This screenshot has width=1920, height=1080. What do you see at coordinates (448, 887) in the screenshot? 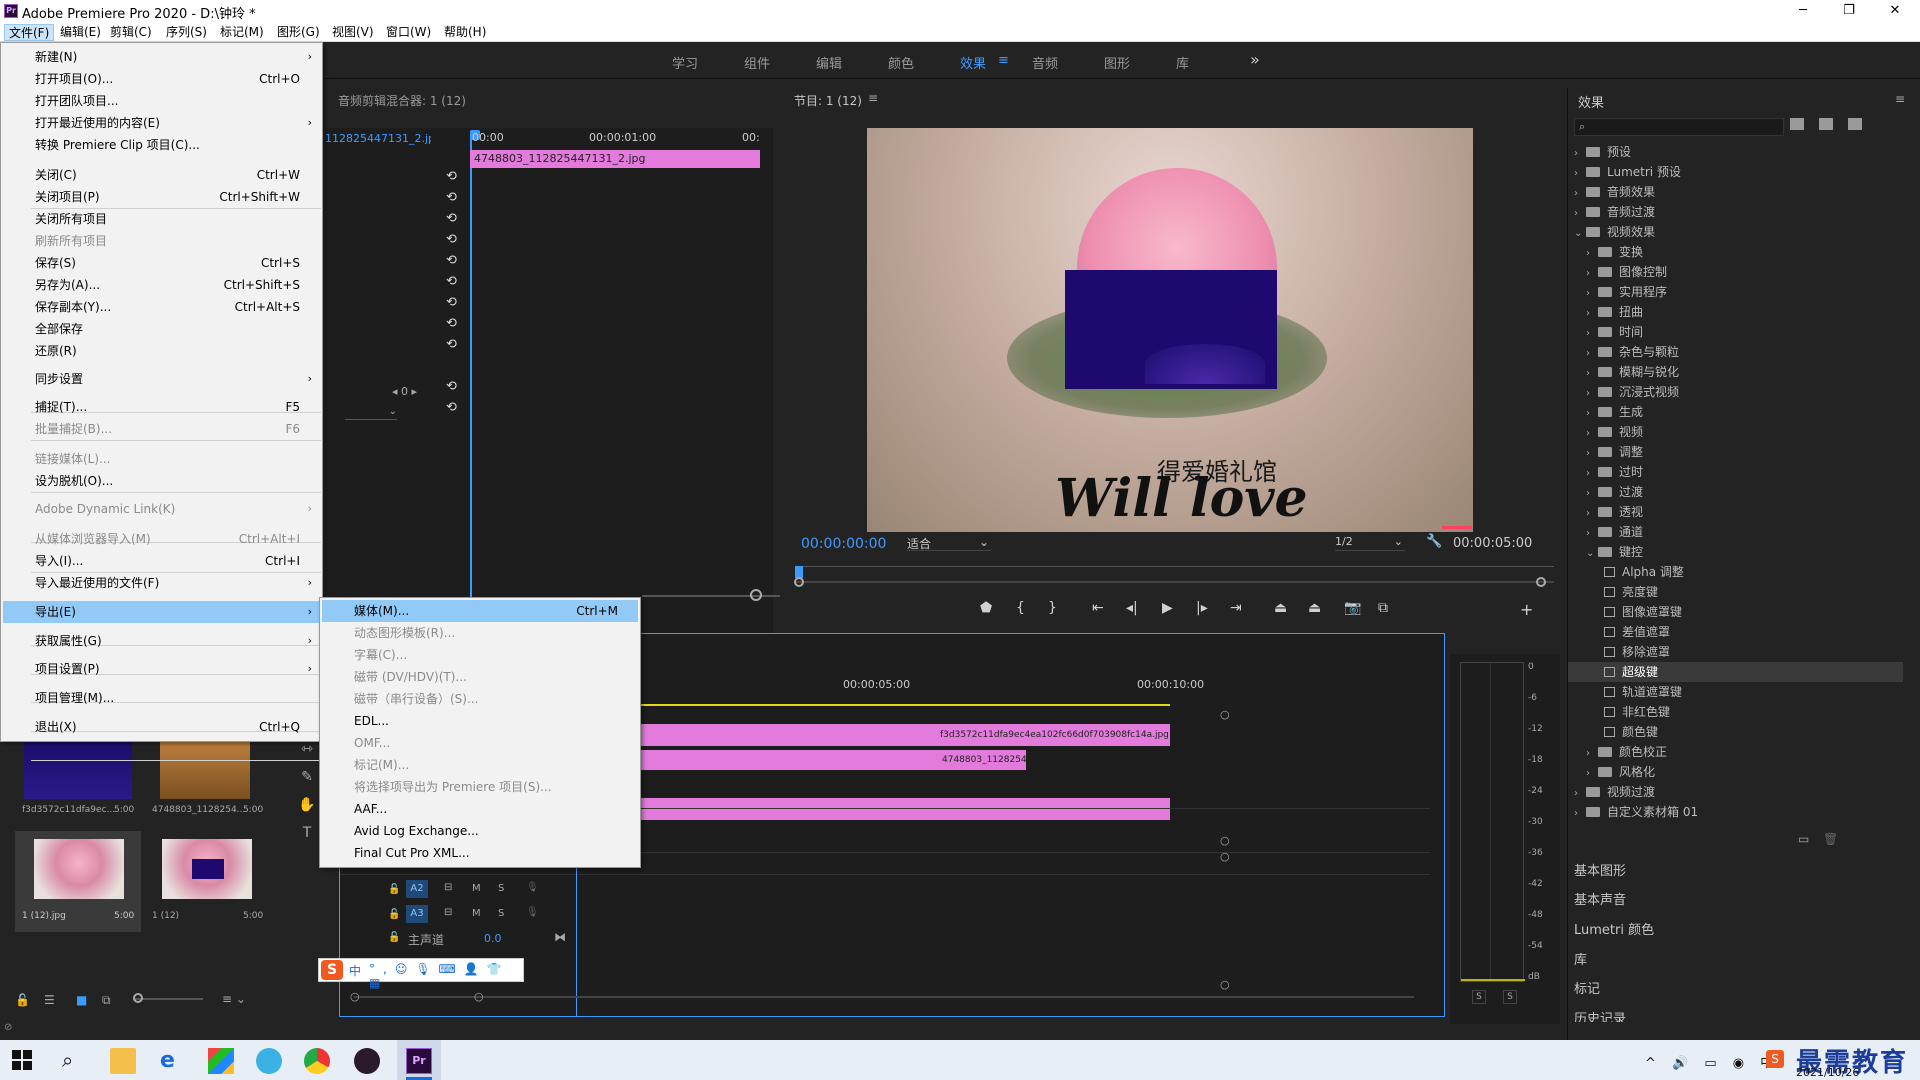
I see `voice-over-record-icon: ⊟` at bounding box center [448, 887].